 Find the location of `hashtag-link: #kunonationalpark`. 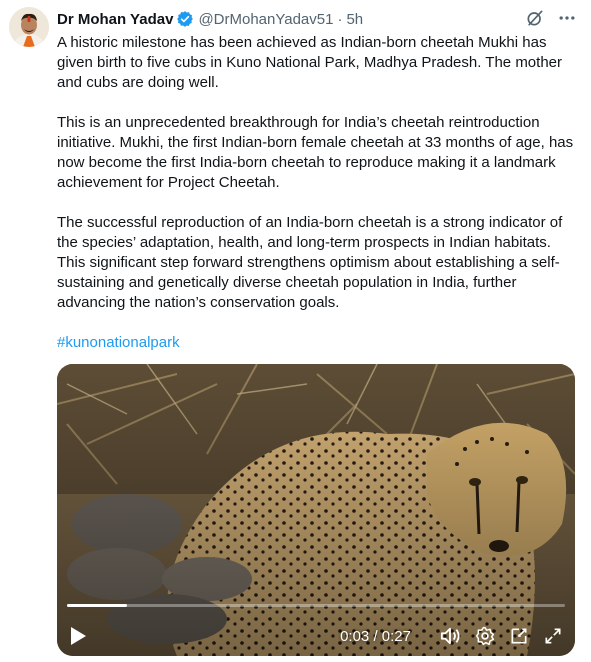

hashtag-link: #kunonationalpark is located at coordinates (118, 343).